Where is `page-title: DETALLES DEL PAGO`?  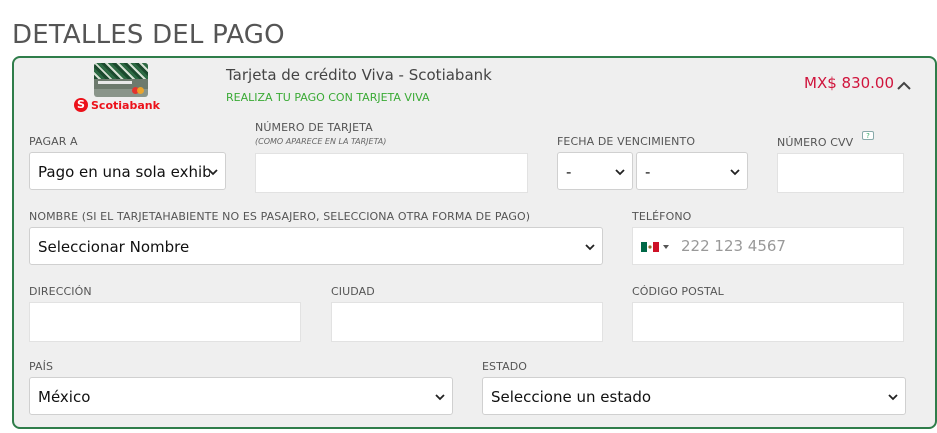
page-title: DETALLES DEL PAGO is located at coordinates (148, 35).